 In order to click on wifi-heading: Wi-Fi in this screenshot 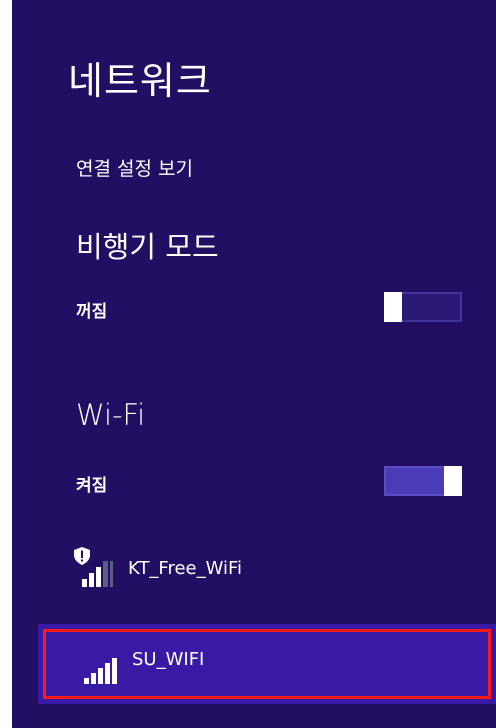, I will do `click(111, 415)`.